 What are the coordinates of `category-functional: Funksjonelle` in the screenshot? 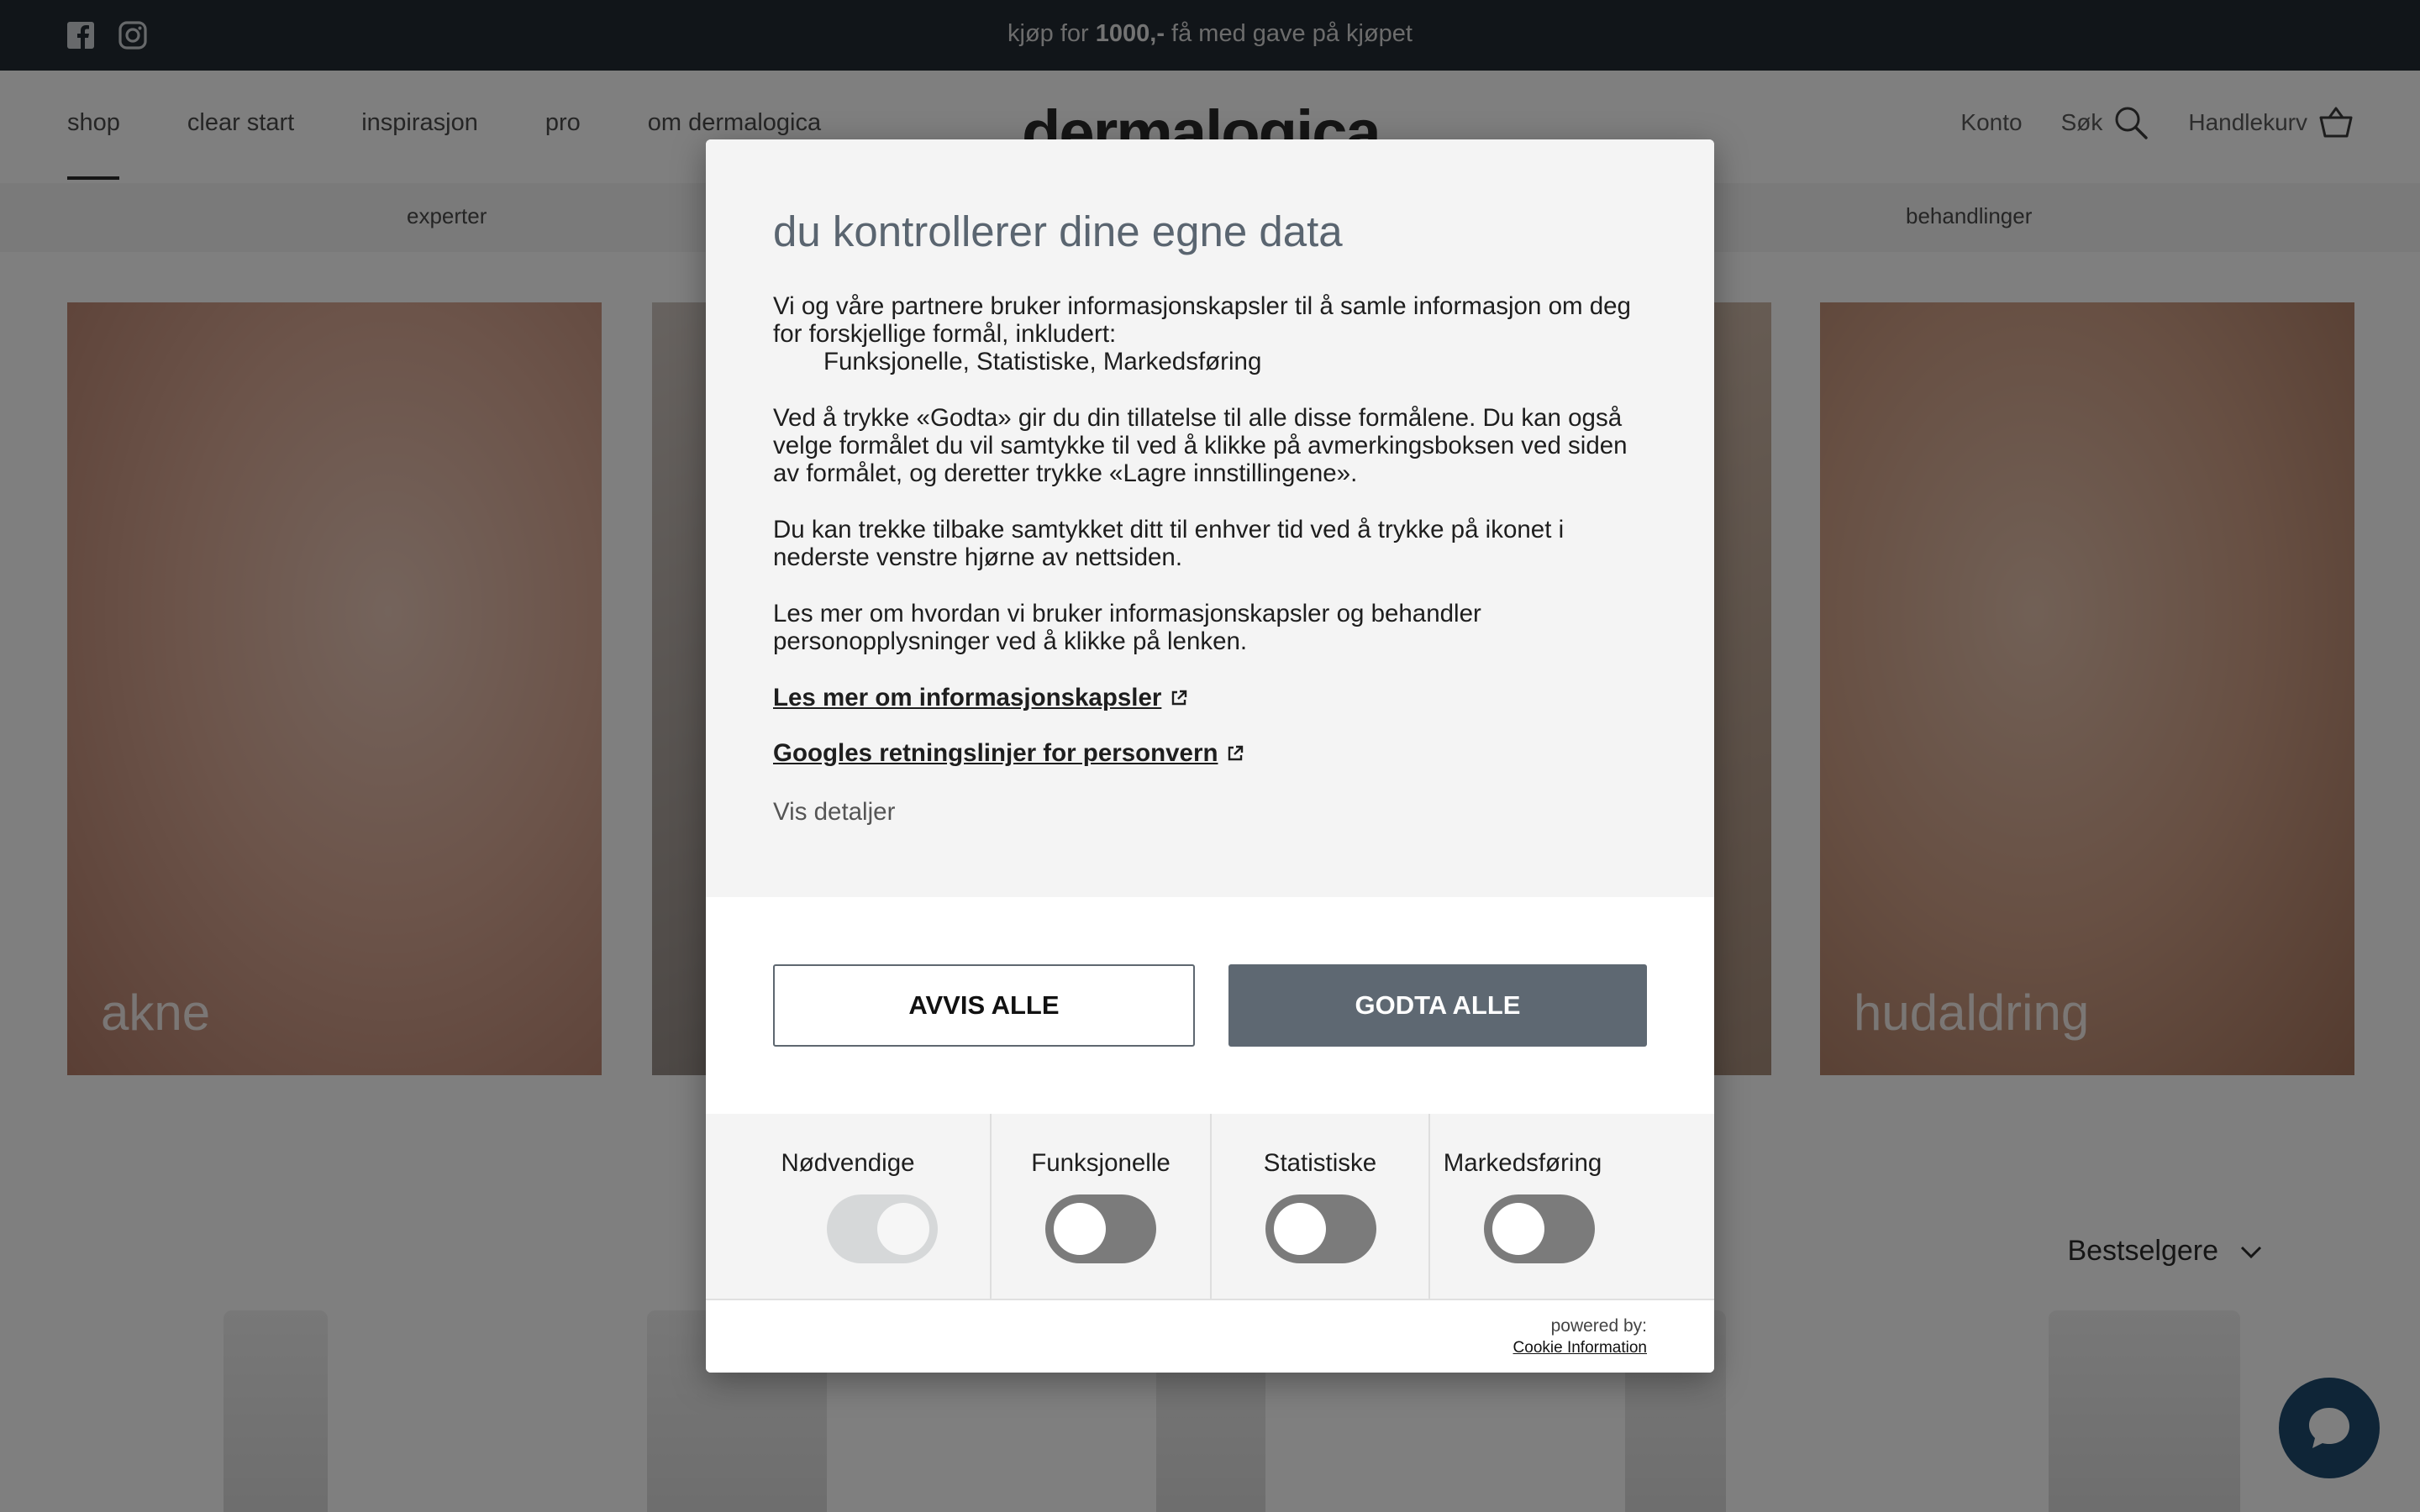 It's located at (1102, 1206).